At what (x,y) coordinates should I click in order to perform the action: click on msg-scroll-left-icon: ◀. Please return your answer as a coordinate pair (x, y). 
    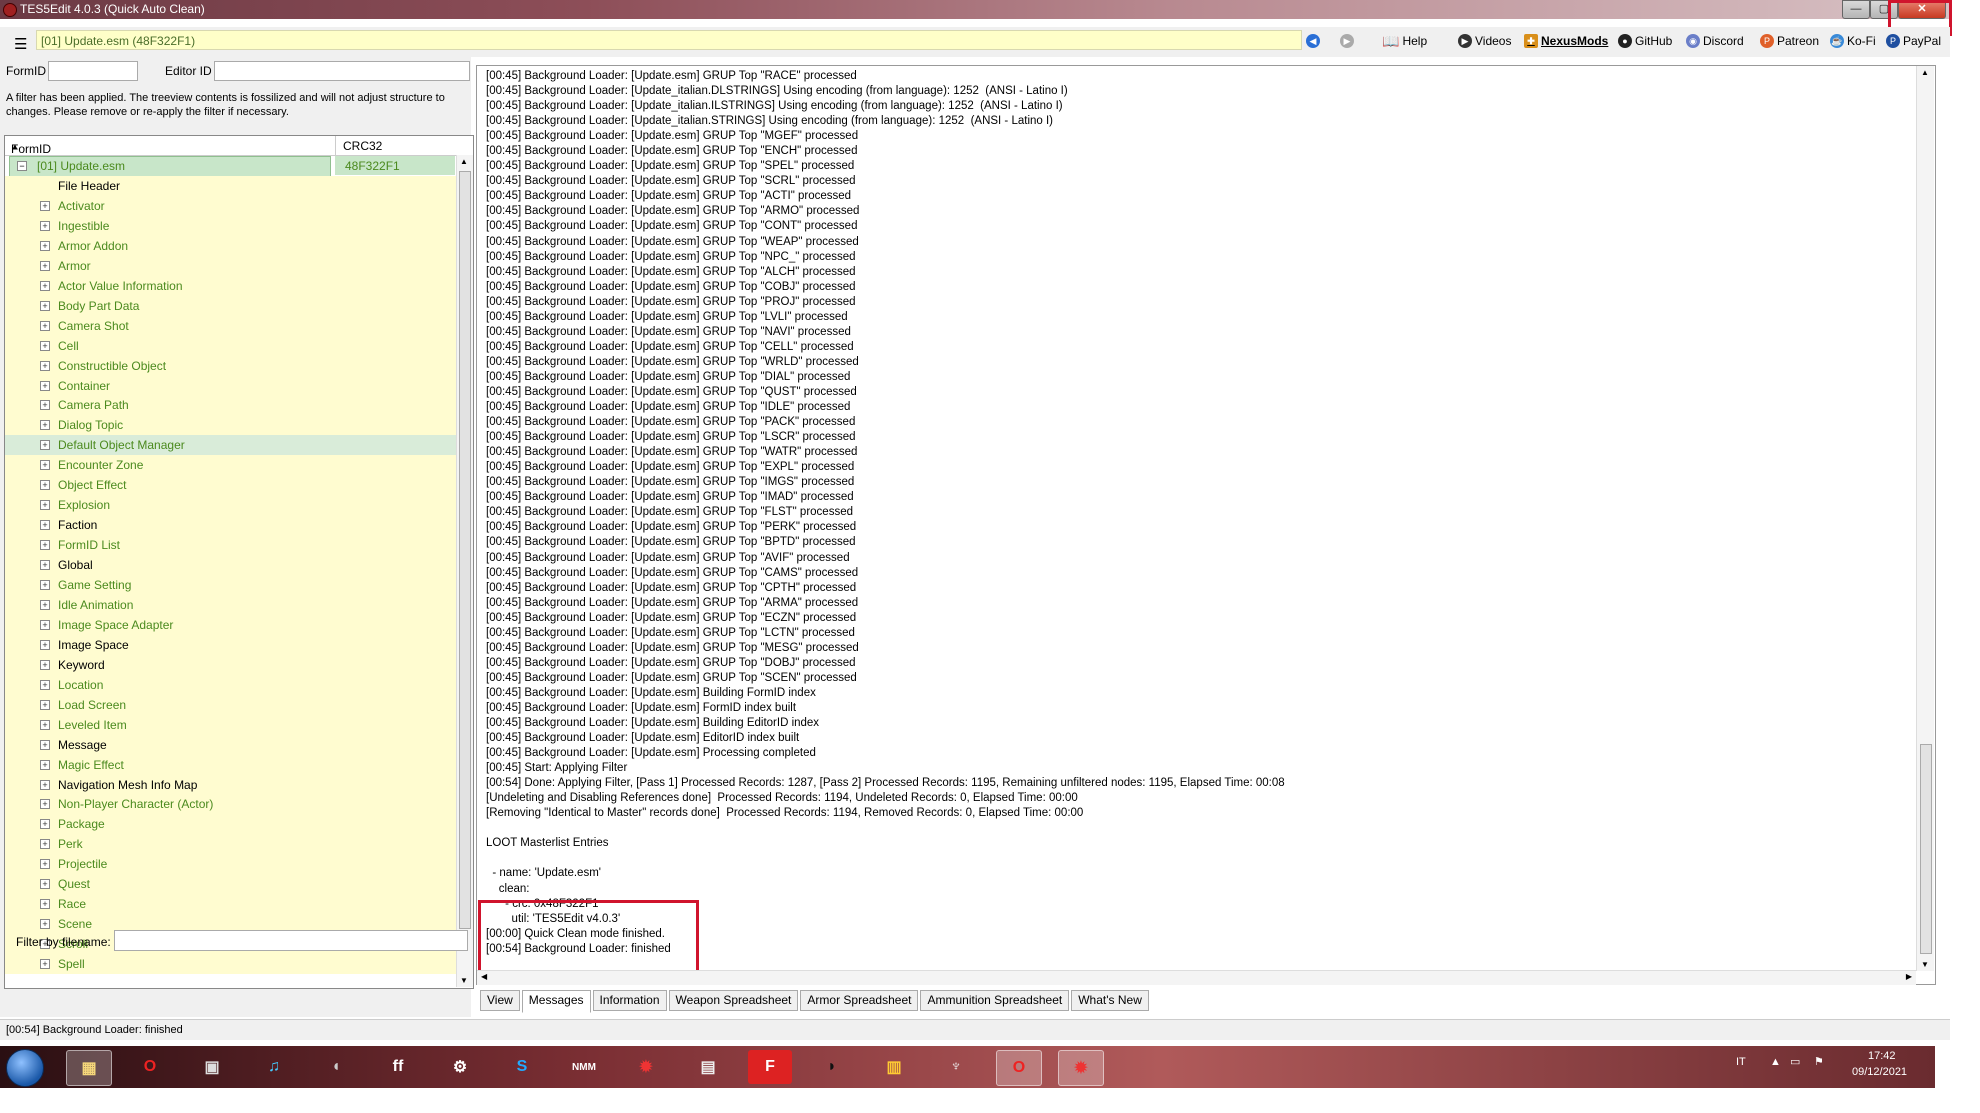
    Looking at the image, I should click on (484, 976).